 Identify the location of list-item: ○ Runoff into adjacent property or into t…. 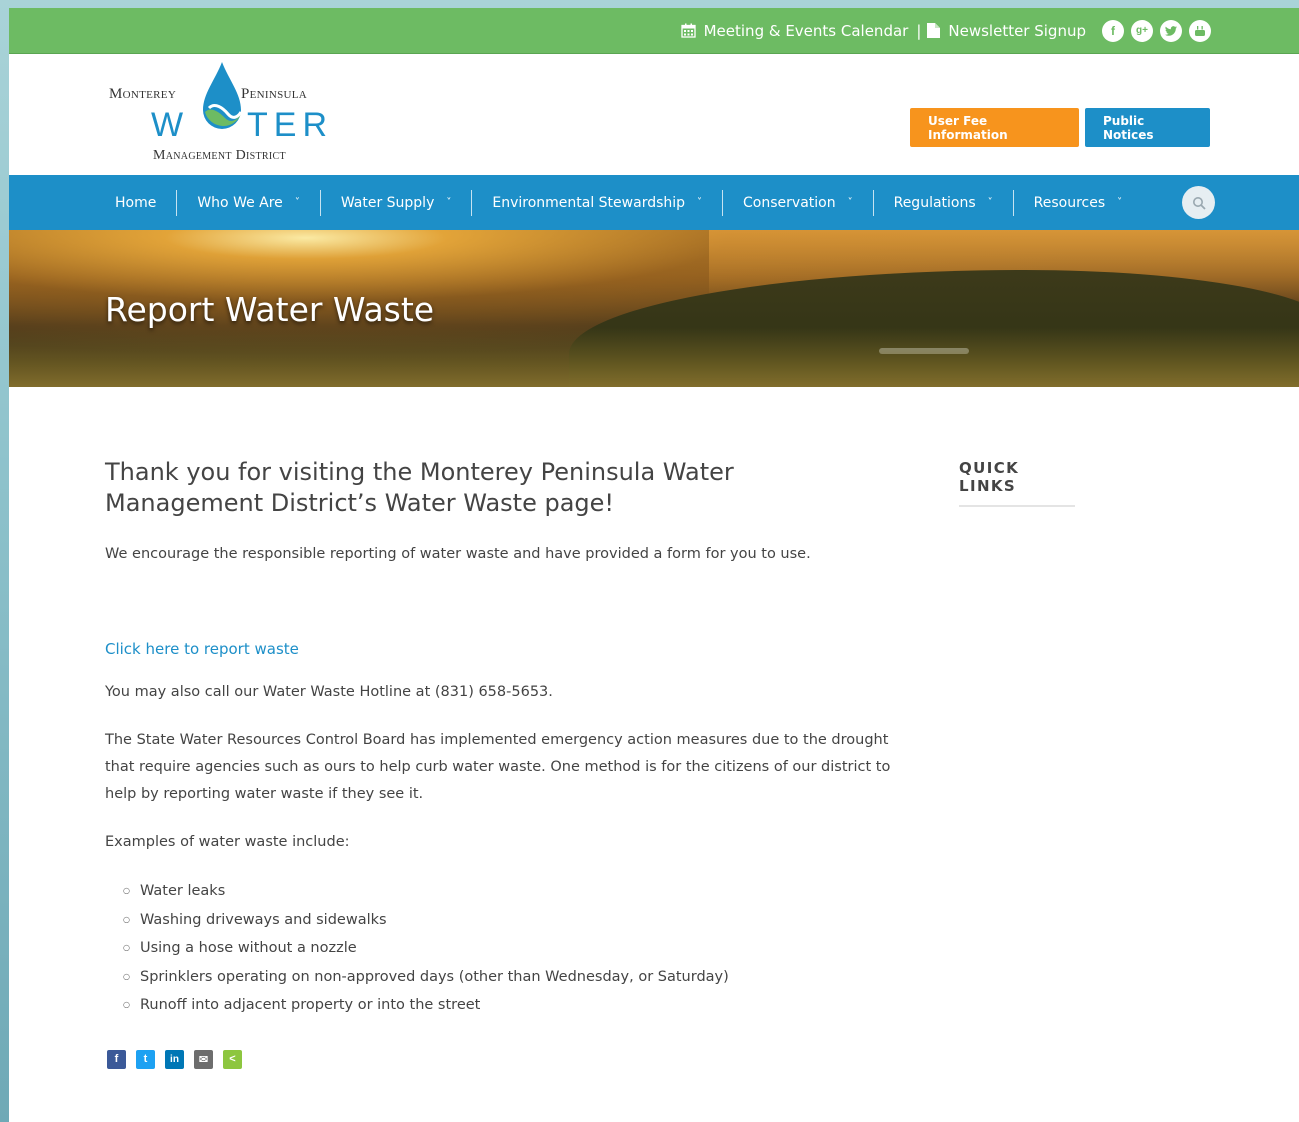
(519, 1005).